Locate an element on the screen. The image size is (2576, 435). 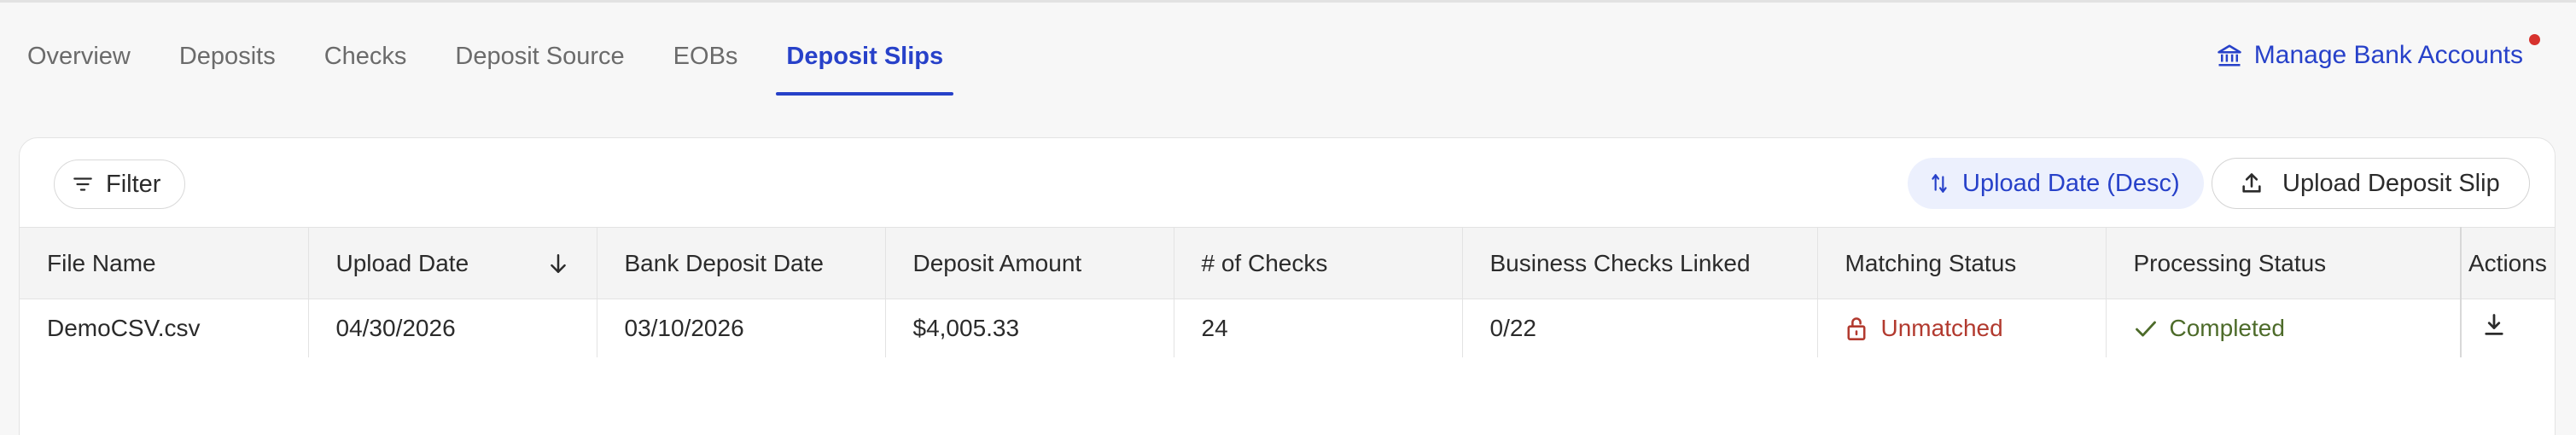
column-header-business-checks-linked: Business Checks Linked is located at coordinates (1639, 263).